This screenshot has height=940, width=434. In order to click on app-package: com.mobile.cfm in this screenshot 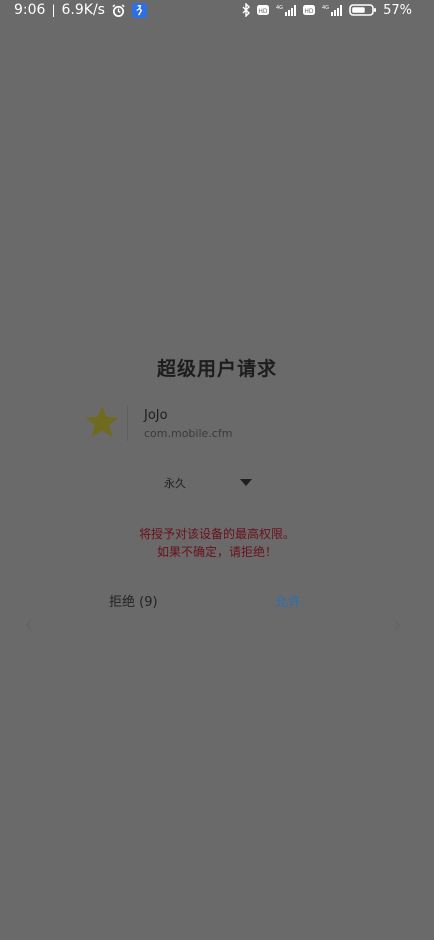, I will do `click(188, 433)`.